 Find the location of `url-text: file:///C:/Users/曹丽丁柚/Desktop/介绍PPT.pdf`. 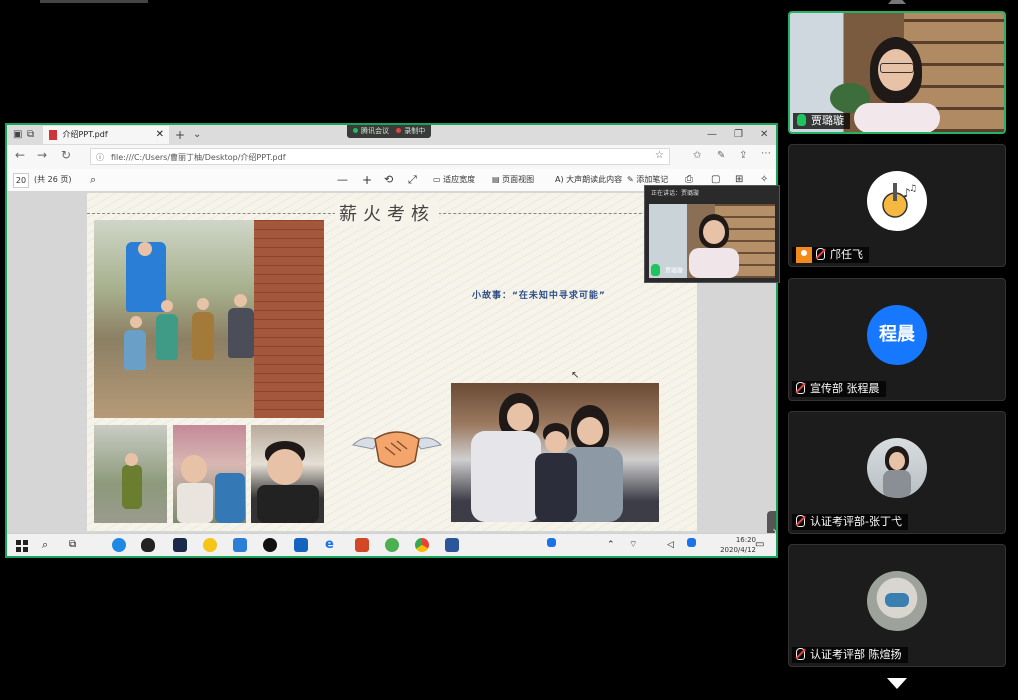

url-text: file:///C:/Users/曹丽丁柚/Desktop/介绍PPT.pdf is located at coordinates (198, 157).